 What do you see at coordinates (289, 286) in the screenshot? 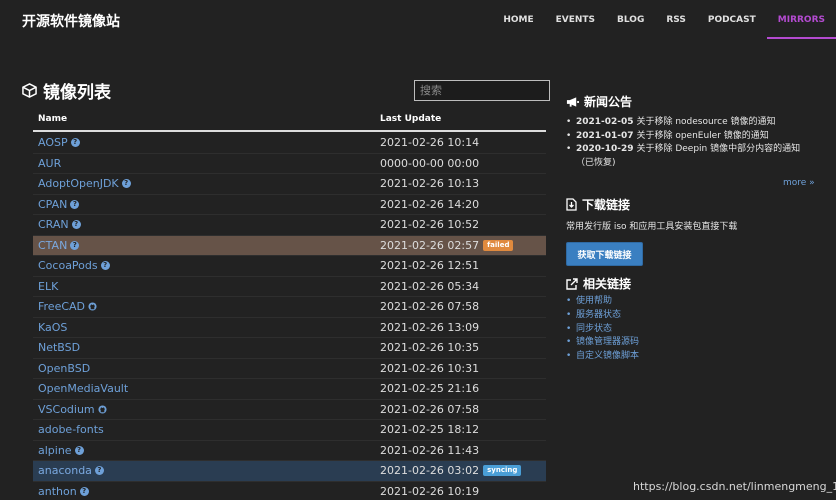
I see `table-row: ELK 2021-02-26 05:34` at bounding box center [289, 286].